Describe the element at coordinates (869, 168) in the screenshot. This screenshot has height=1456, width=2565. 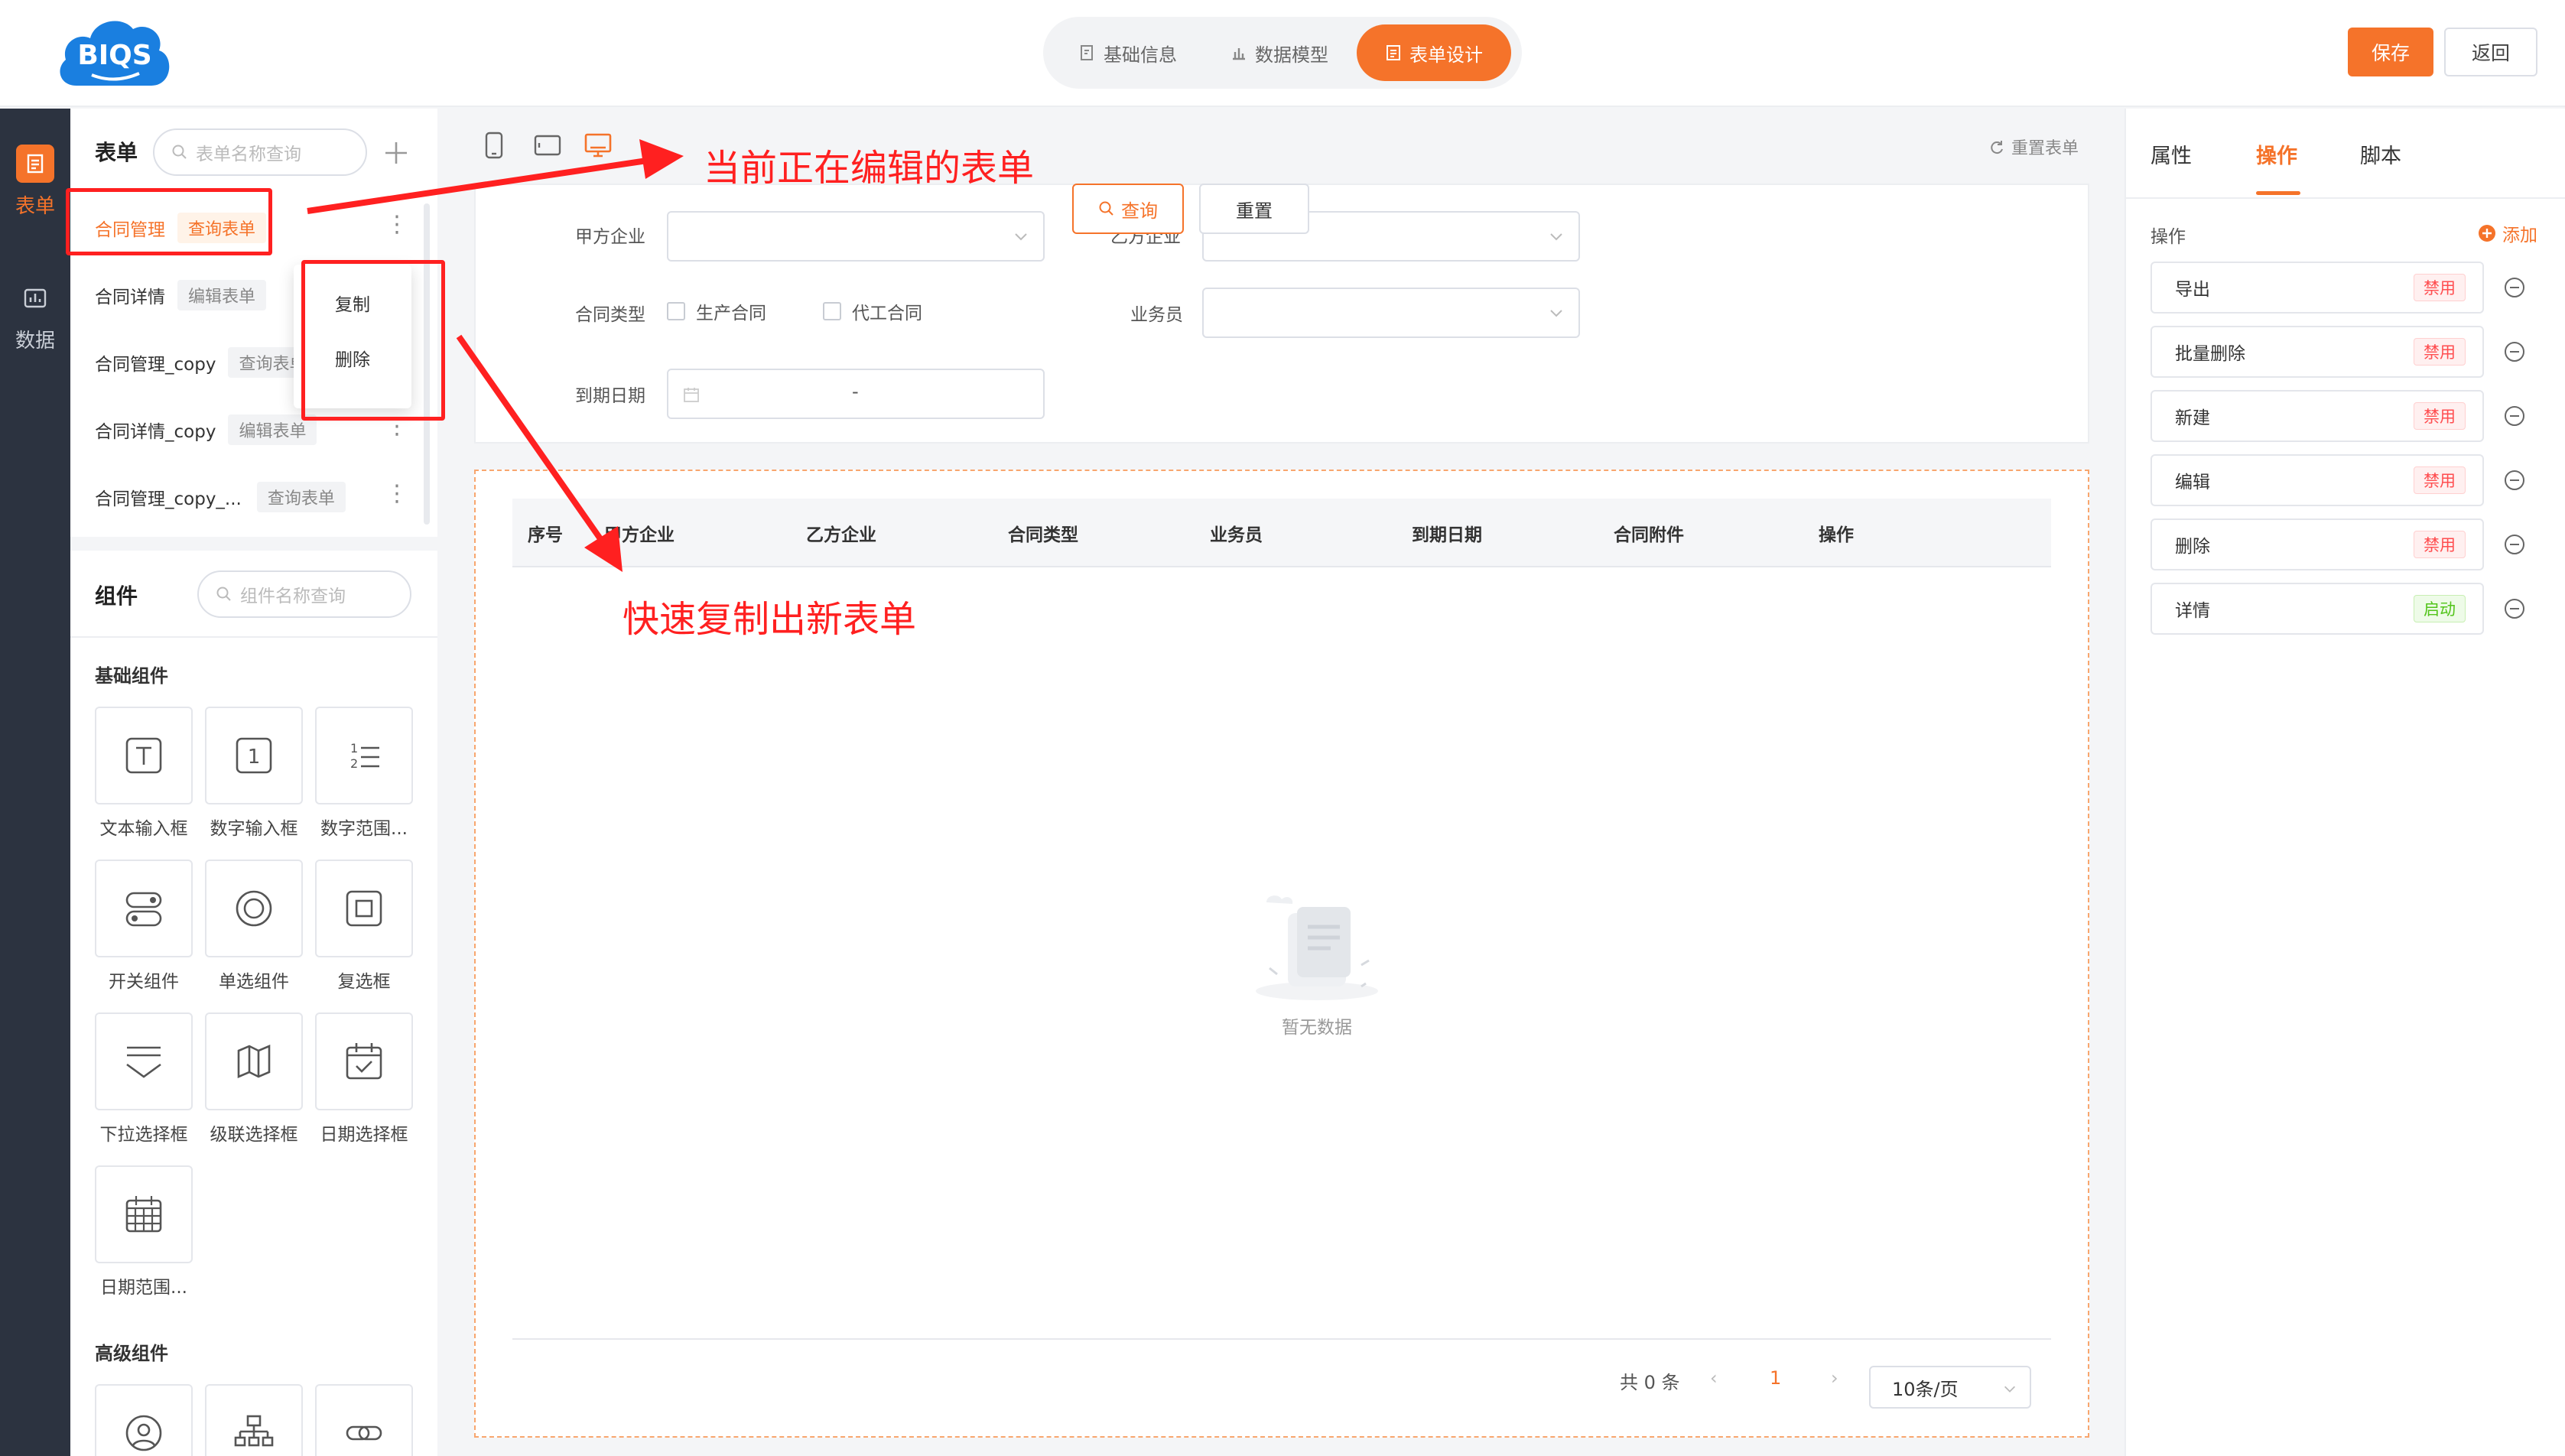
I see `annotation-current-form: 当前正在编辑的表单` at that location.